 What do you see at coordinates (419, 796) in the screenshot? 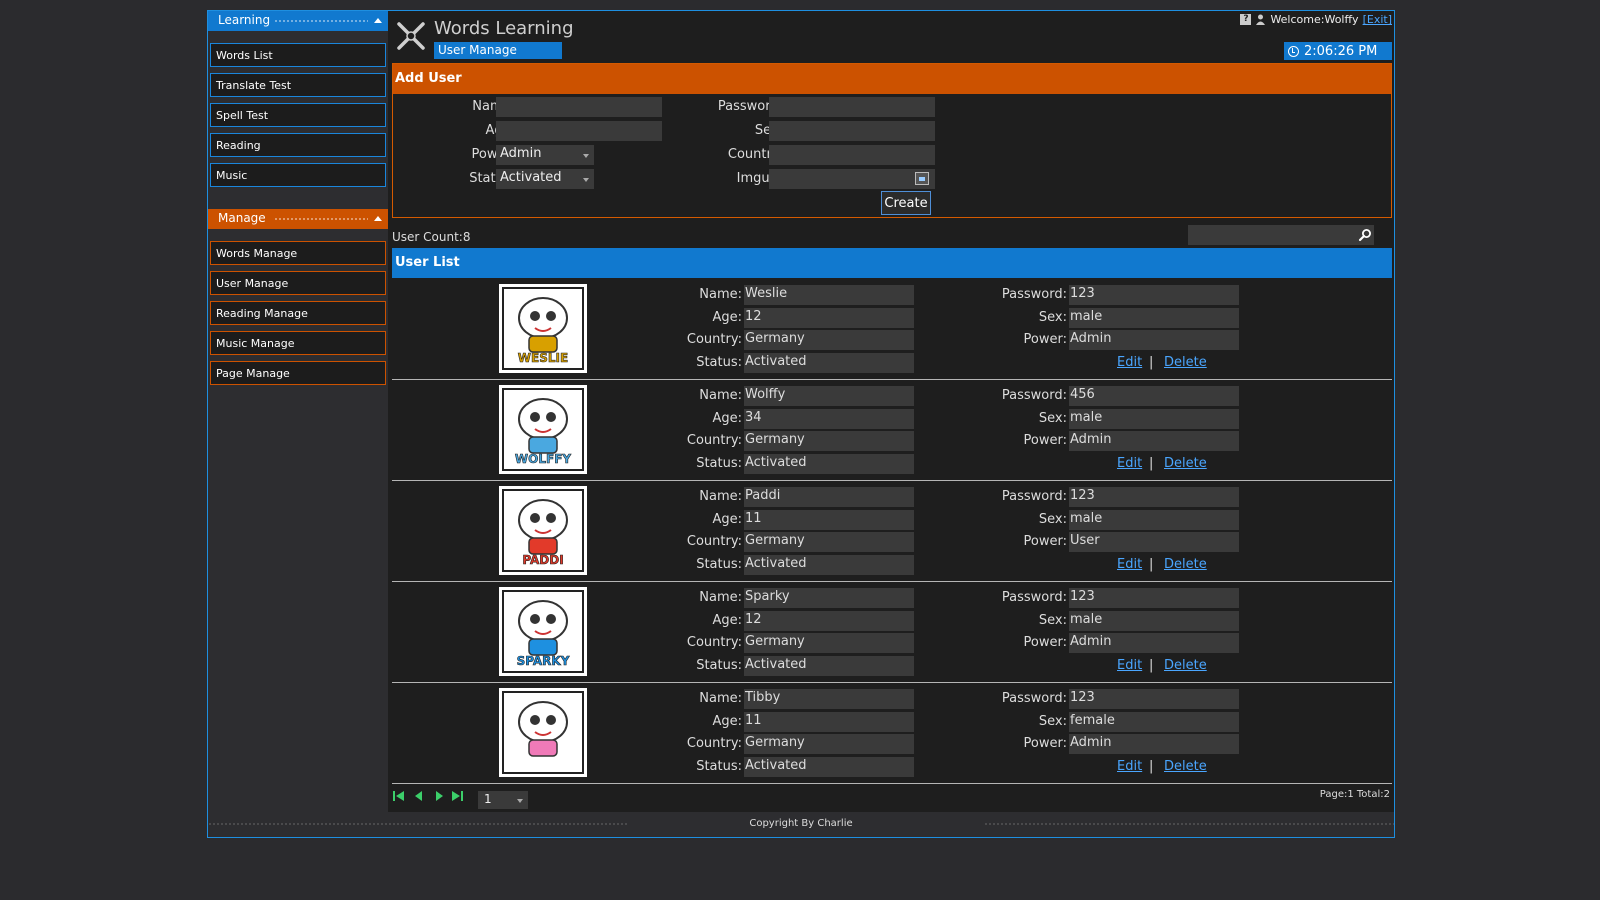
I see `previous-page-icon` at bounding box center [419, 796].